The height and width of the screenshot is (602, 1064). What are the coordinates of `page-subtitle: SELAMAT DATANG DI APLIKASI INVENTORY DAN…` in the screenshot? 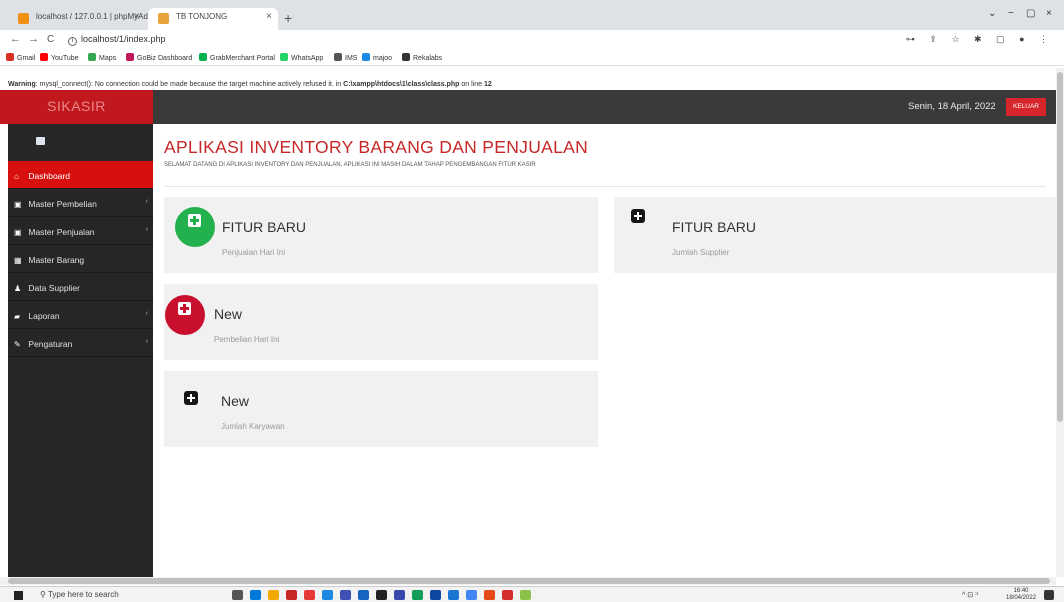 It's located at (350, 165).